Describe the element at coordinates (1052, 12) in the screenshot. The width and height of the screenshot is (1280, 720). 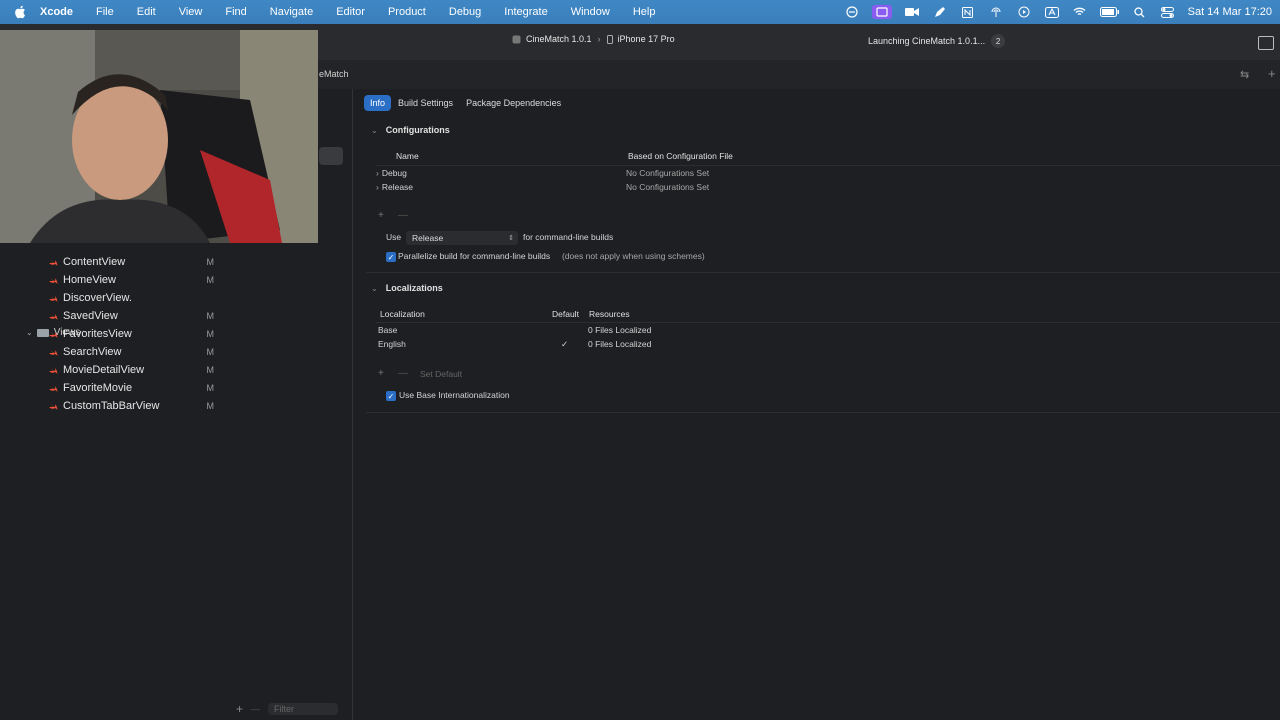
I see `text-input-icon` at that location.